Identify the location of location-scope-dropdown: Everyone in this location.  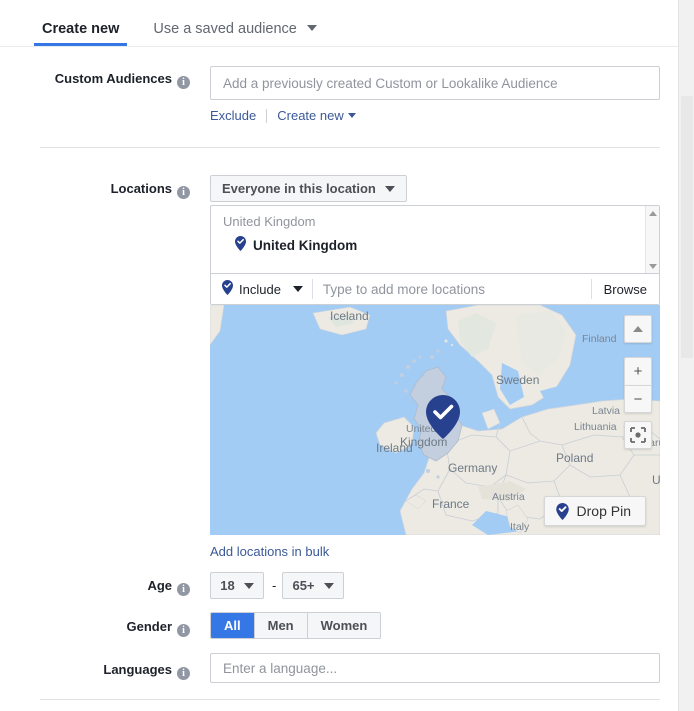
(308, 188).